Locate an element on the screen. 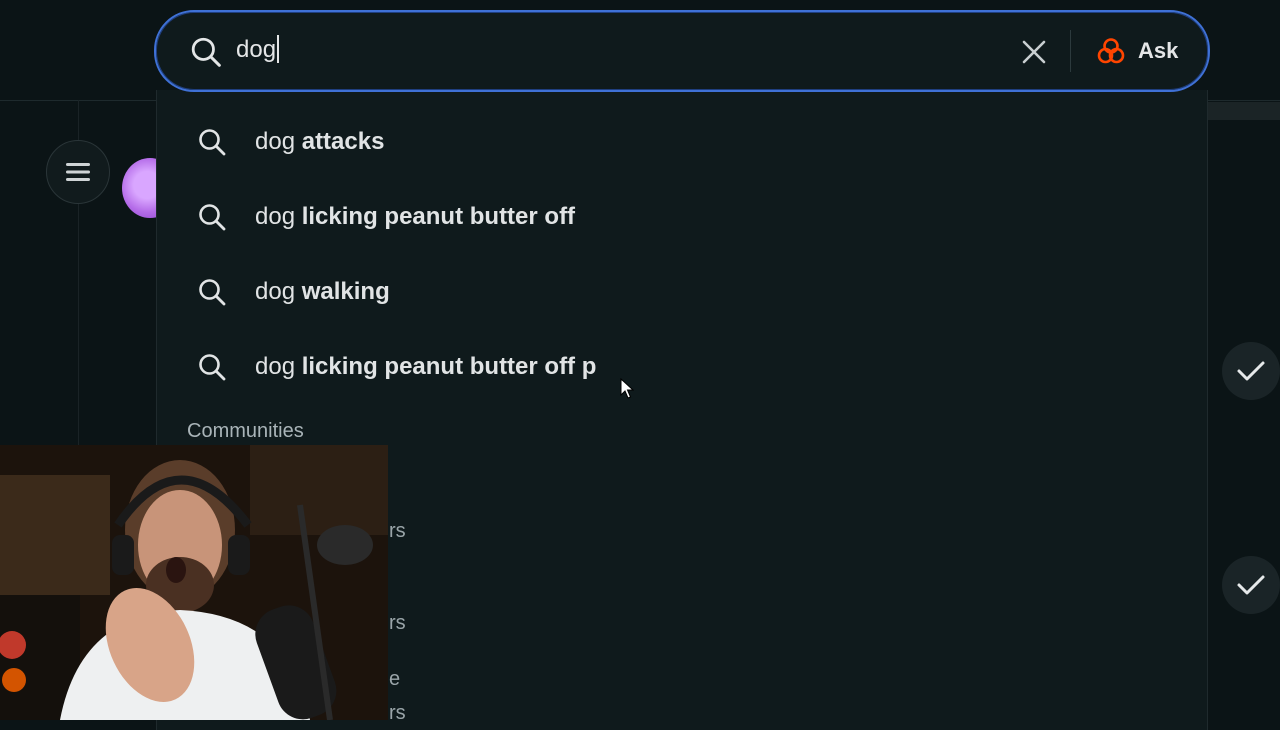  search-suggestion: dog licking peanut butter off p is located at coordinates (395, 367).